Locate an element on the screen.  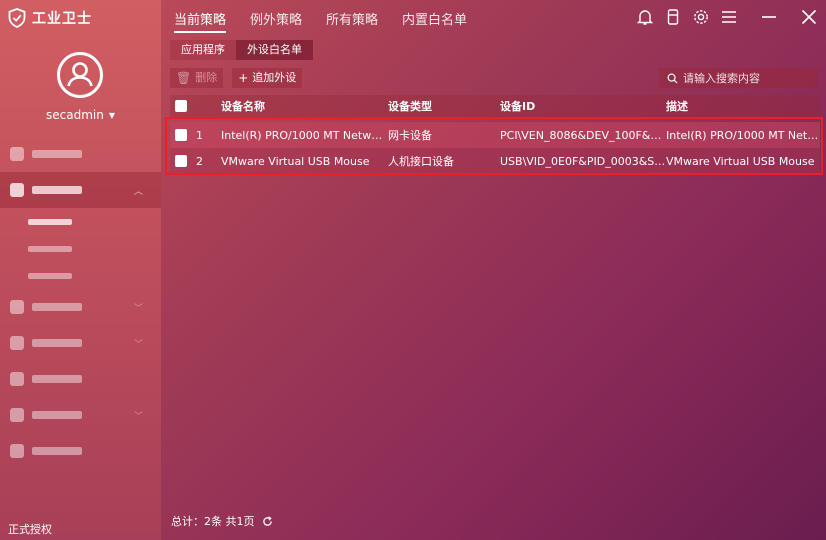
column-header-name: 设备名称 is located at coordinates (304, 106).